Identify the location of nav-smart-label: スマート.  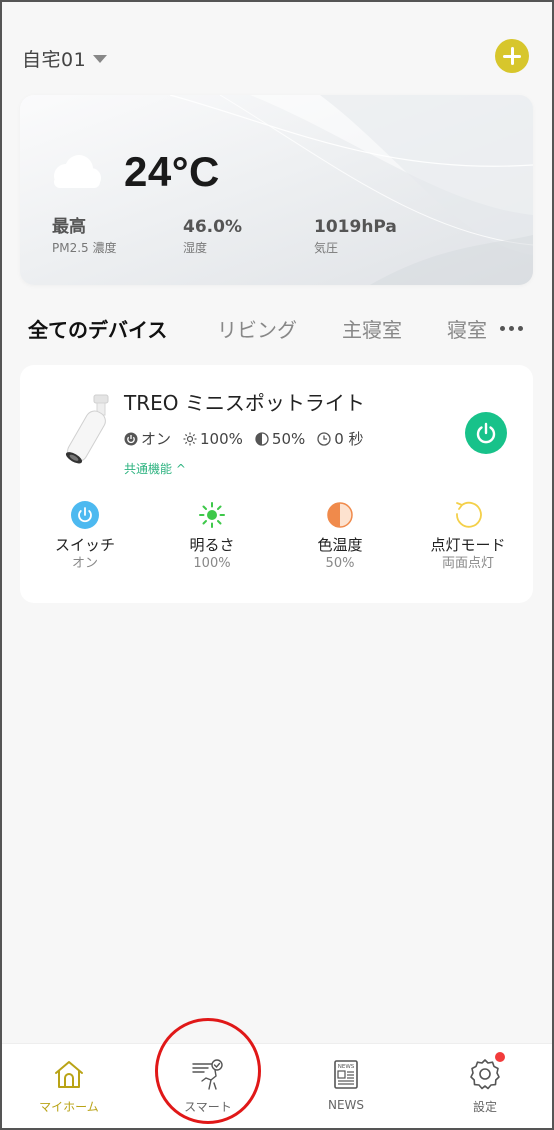
(208, 1107).